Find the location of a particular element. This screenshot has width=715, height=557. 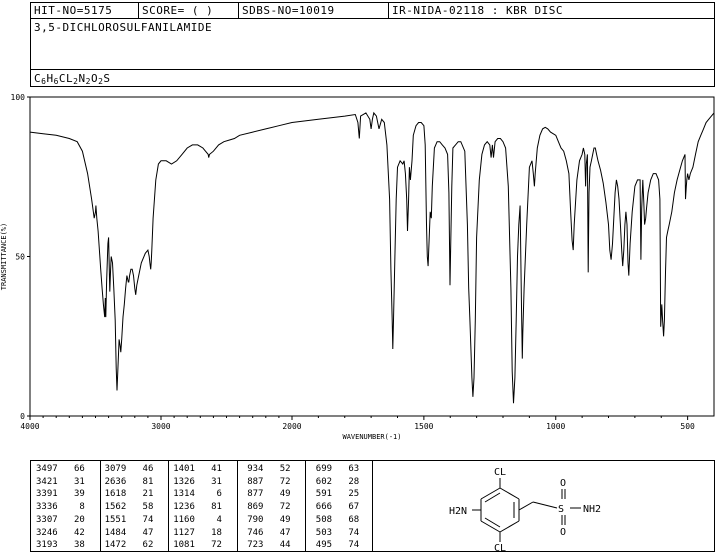

peak-row: 3079 46 is located at coordinates (129, 469).